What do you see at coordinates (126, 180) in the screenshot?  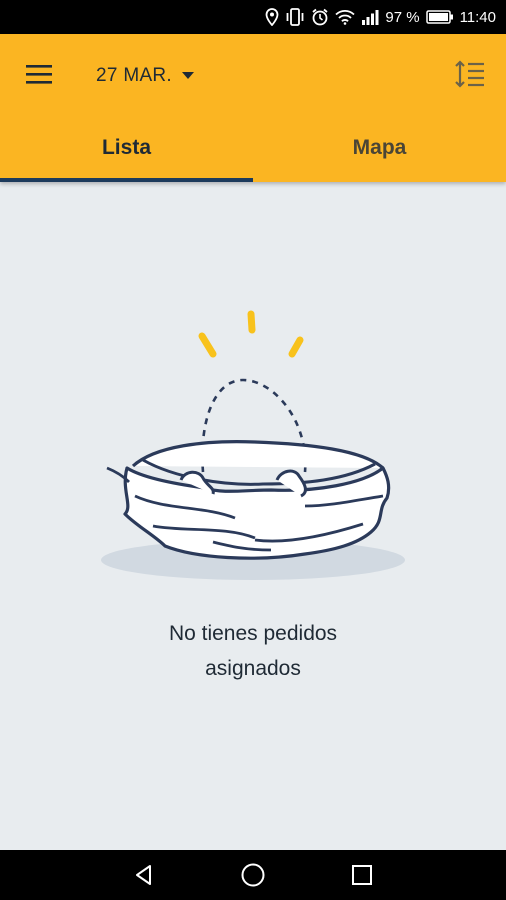 I see `tab-indicator` at bounding box center [126, 180].